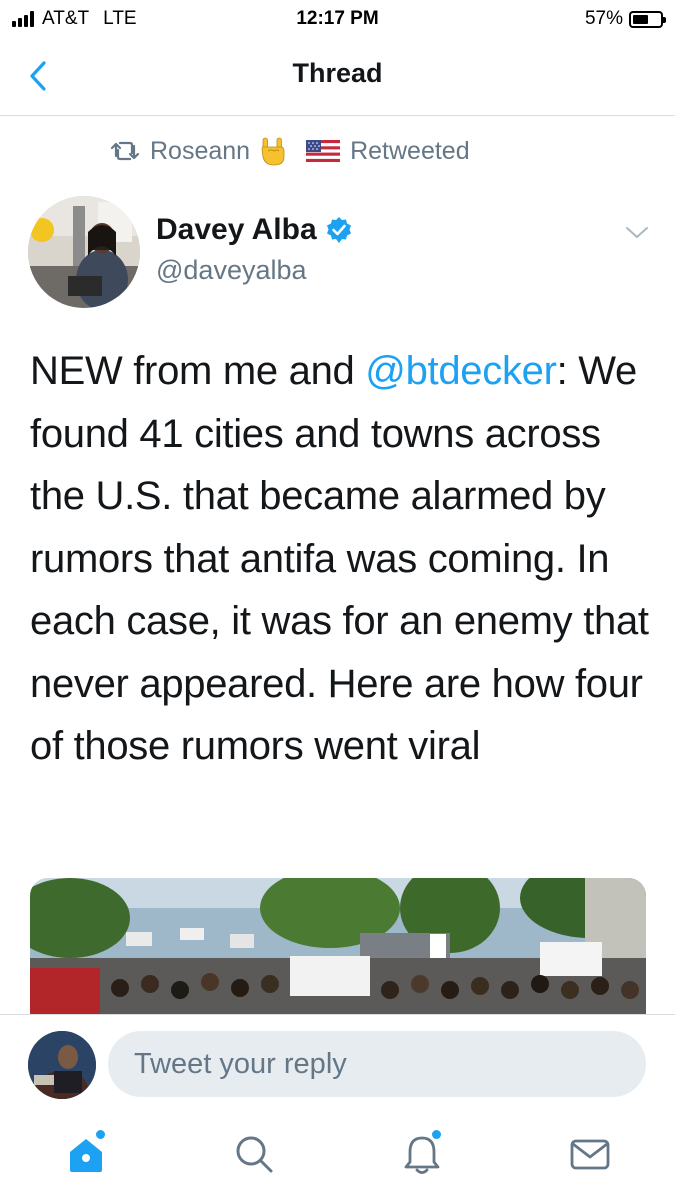  Describe the element at coordinates (86, 1153) in the screenshot. I see `tab-home` at that location.